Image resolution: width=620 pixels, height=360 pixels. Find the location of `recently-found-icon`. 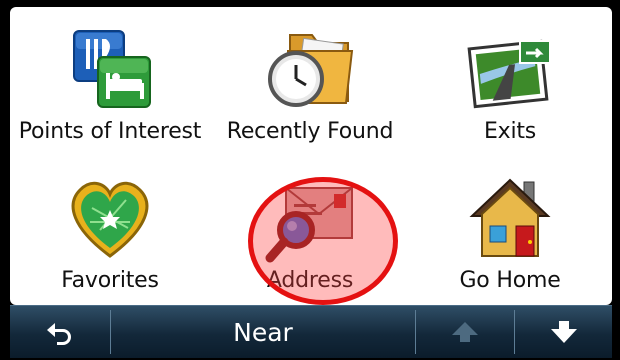

recently-found-icon is located at coordinates (311, 70).